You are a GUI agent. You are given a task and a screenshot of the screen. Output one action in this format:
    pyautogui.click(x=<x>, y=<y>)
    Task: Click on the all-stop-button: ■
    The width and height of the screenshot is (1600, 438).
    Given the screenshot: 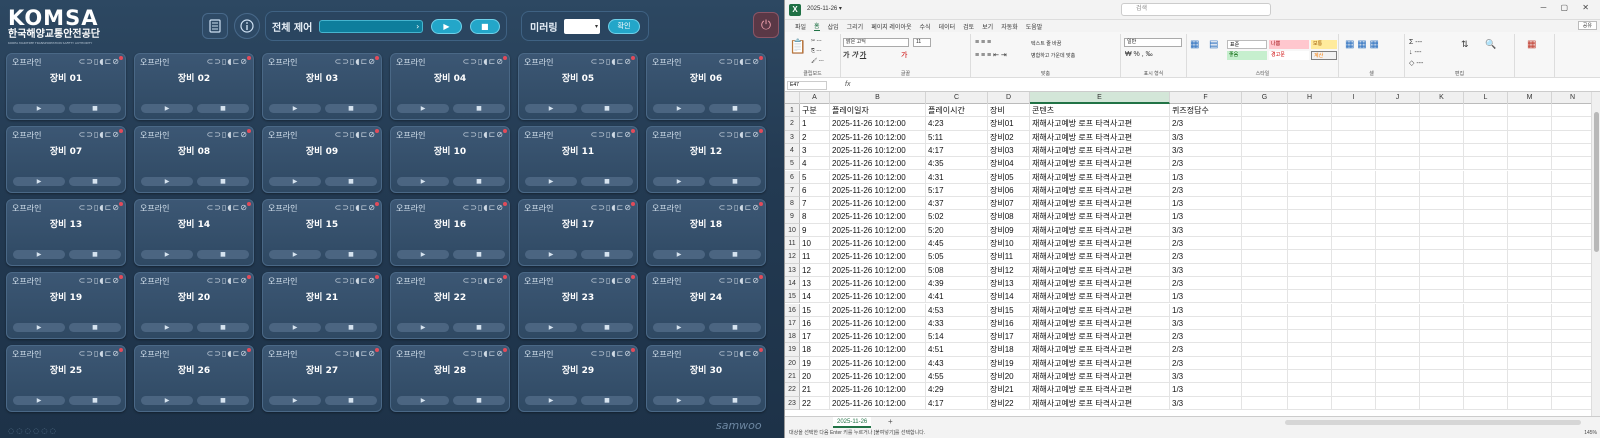 What is the action you would take?
    pyautogui.click(x=484, y=26)
    